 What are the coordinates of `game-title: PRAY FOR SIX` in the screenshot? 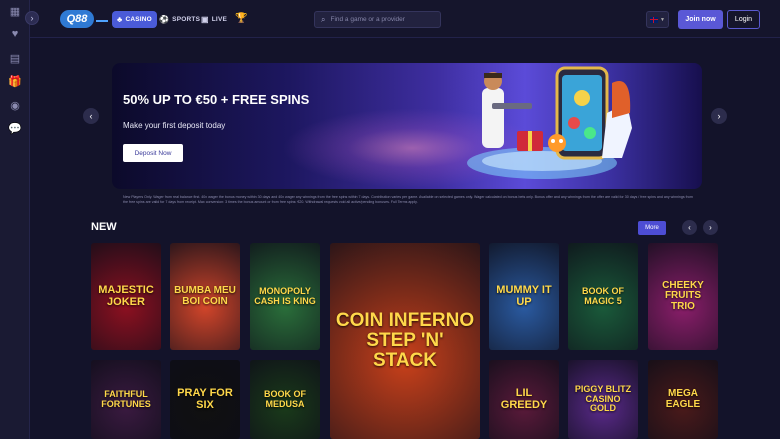 It's located at (205, 398).